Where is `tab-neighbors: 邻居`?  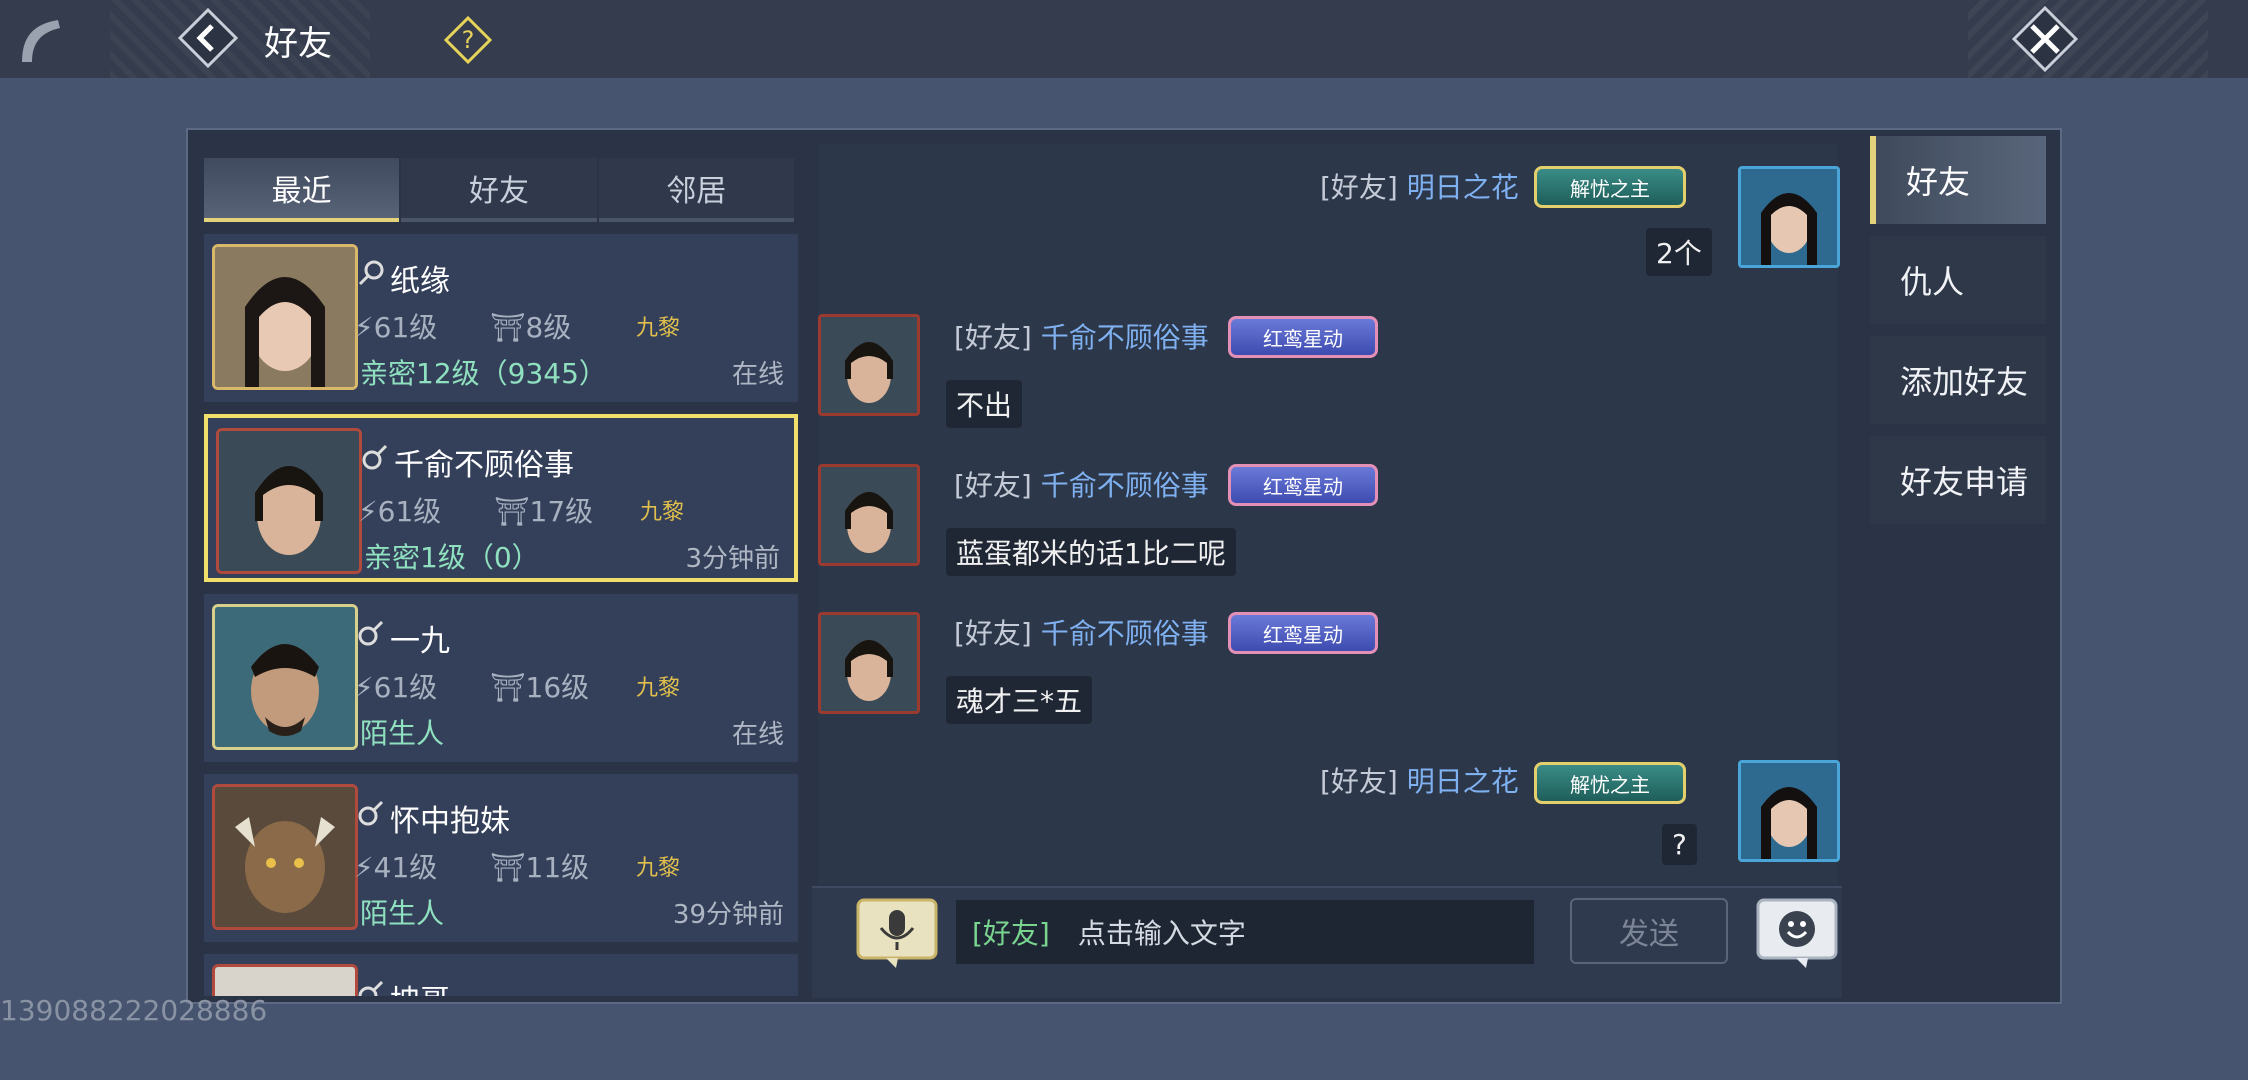
tab-neighbors: 邻居 is located at coordinates (696, 190).